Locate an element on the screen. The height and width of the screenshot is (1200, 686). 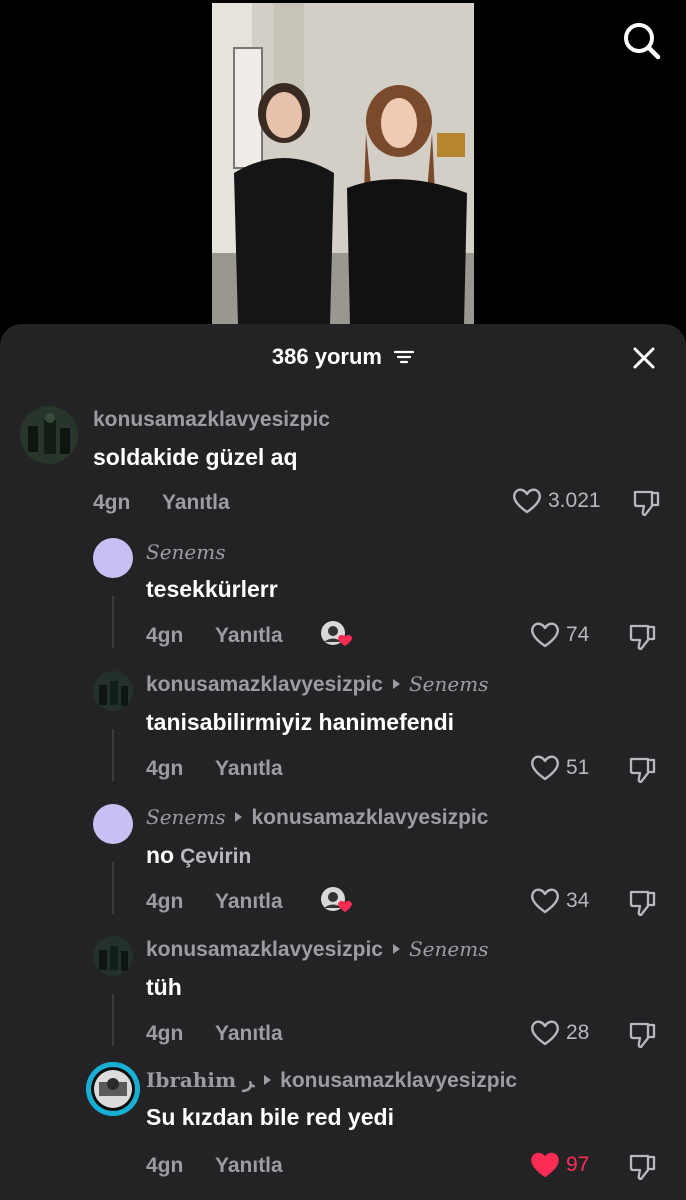
comment-text: tüh is located at coordinates (164, 987).